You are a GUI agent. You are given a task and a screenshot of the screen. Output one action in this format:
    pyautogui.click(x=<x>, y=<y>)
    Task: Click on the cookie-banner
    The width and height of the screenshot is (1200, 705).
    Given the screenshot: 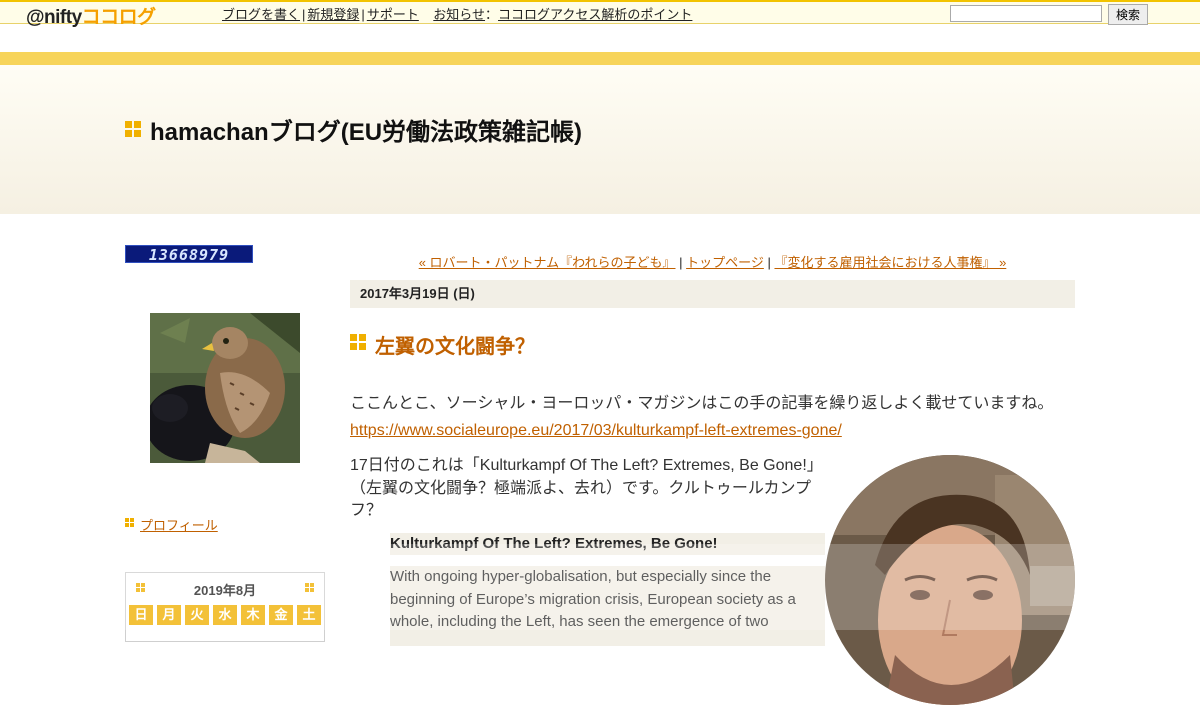 What is the action you would take?
    pyautogui.click(x=600, y=587)
    